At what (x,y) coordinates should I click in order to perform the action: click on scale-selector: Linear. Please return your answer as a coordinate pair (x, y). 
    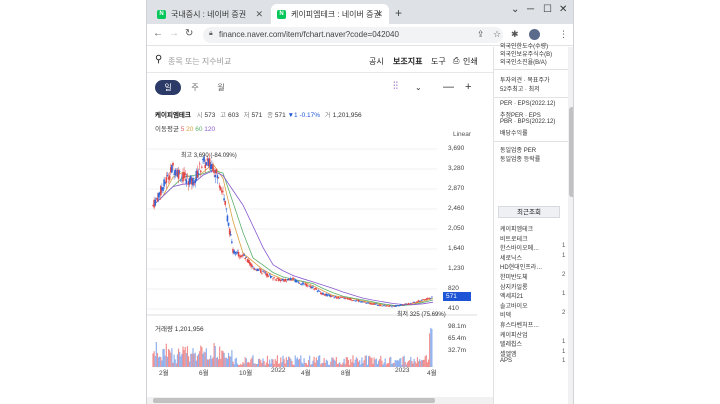
    Looking at the image, I should click on (462, 134).